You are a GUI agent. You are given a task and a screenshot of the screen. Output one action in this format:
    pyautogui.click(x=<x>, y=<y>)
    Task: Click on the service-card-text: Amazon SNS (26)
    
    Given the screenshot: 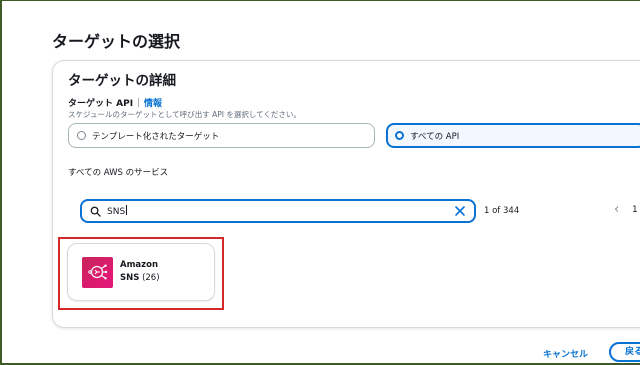 What is the action you would take?
    pyautogui.click(x=140, y=272)
    